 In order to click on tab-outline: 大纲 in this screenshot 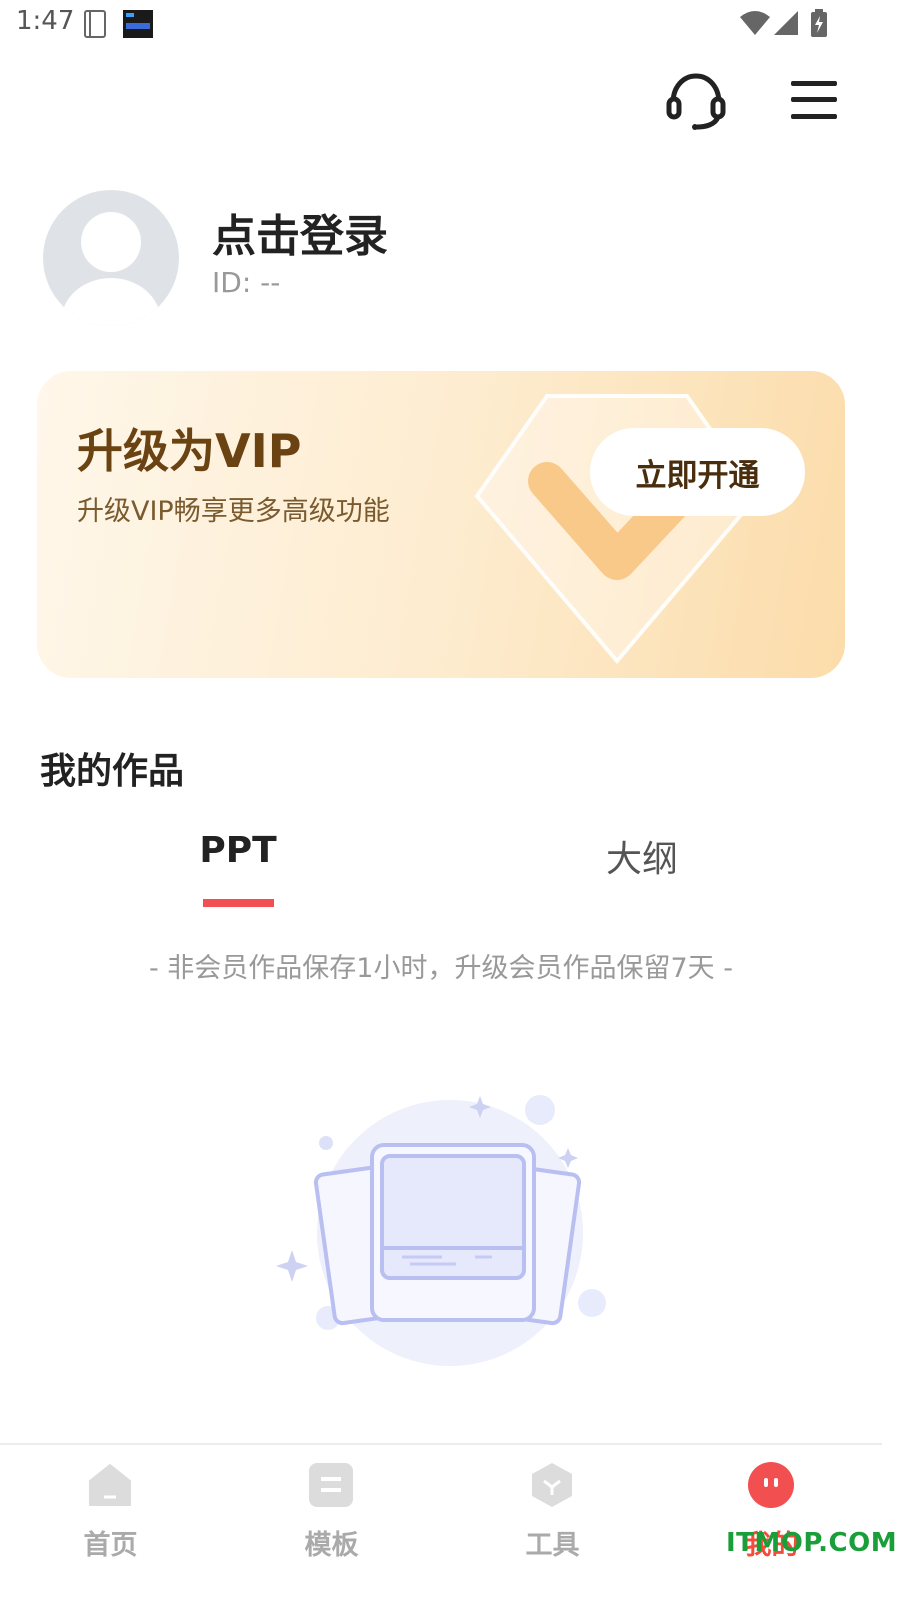, I will do `click(642, 856)`.